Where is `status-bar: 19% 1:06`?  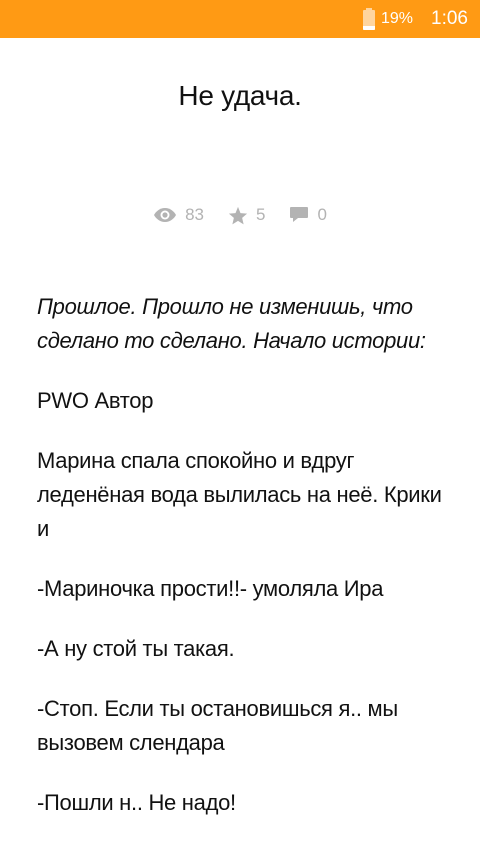 status-bar: 19% 1:06 is located at coordinates (240, 19).